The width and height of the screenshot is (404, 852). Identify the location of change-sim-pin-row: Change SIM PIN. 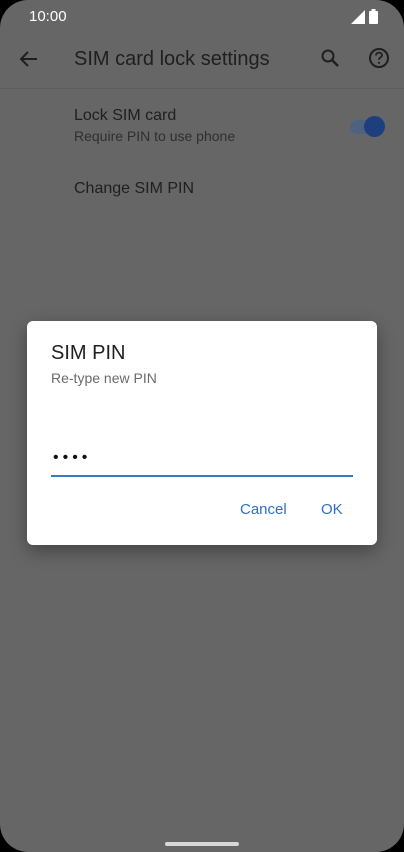
(202, 190).